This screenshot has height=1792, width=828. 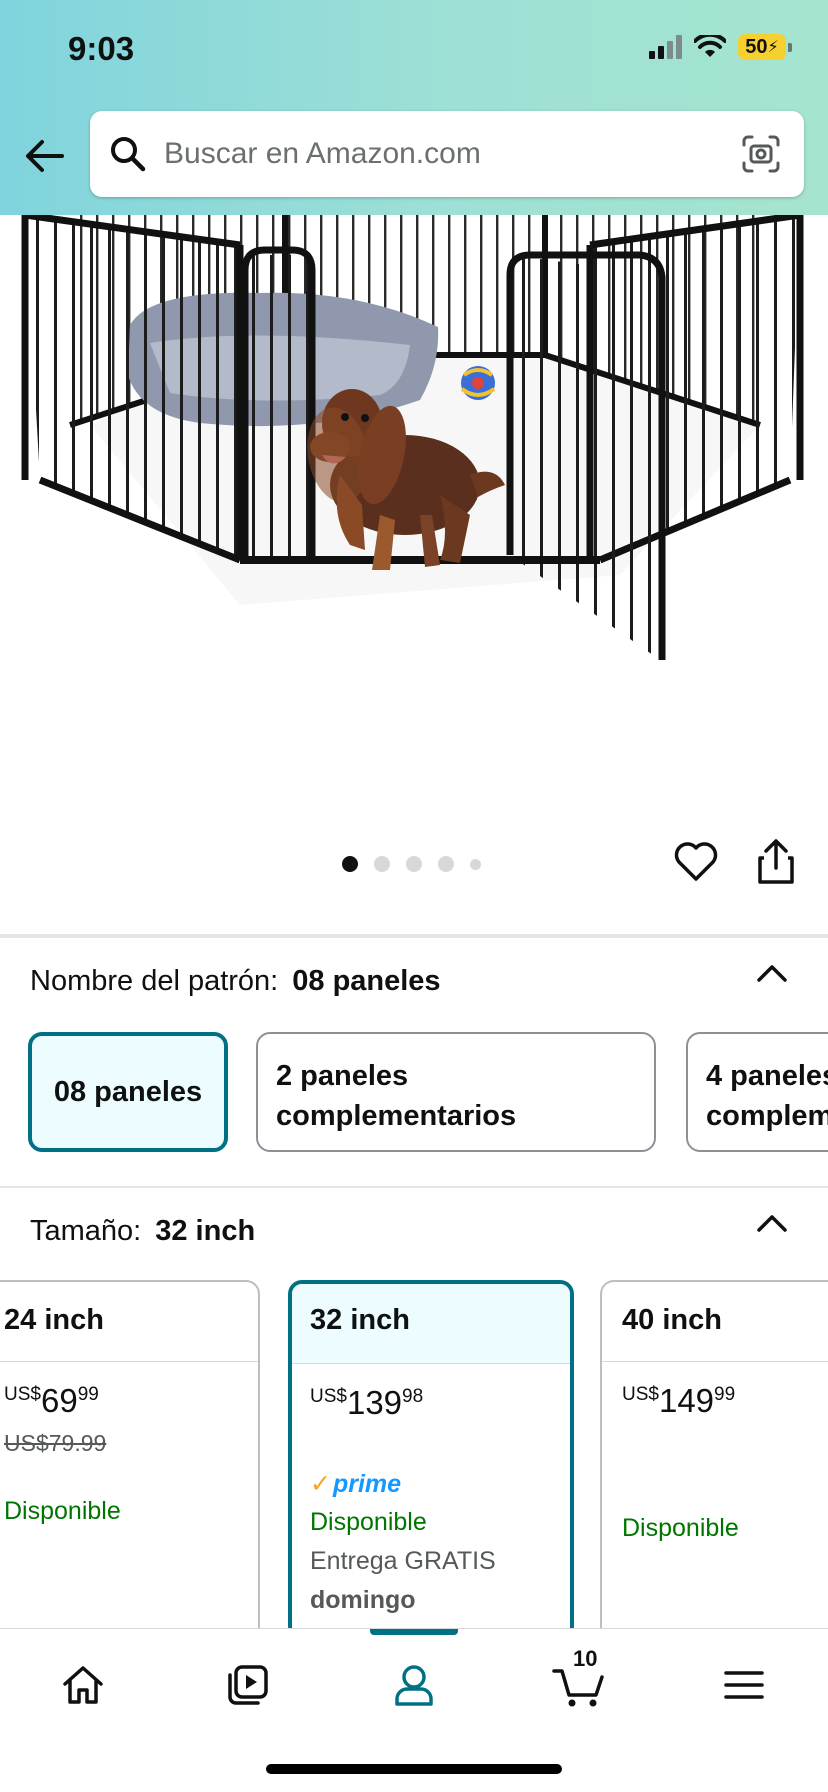 I want to click on status-icons: 50 ⚡, so click(x=720, y=47).